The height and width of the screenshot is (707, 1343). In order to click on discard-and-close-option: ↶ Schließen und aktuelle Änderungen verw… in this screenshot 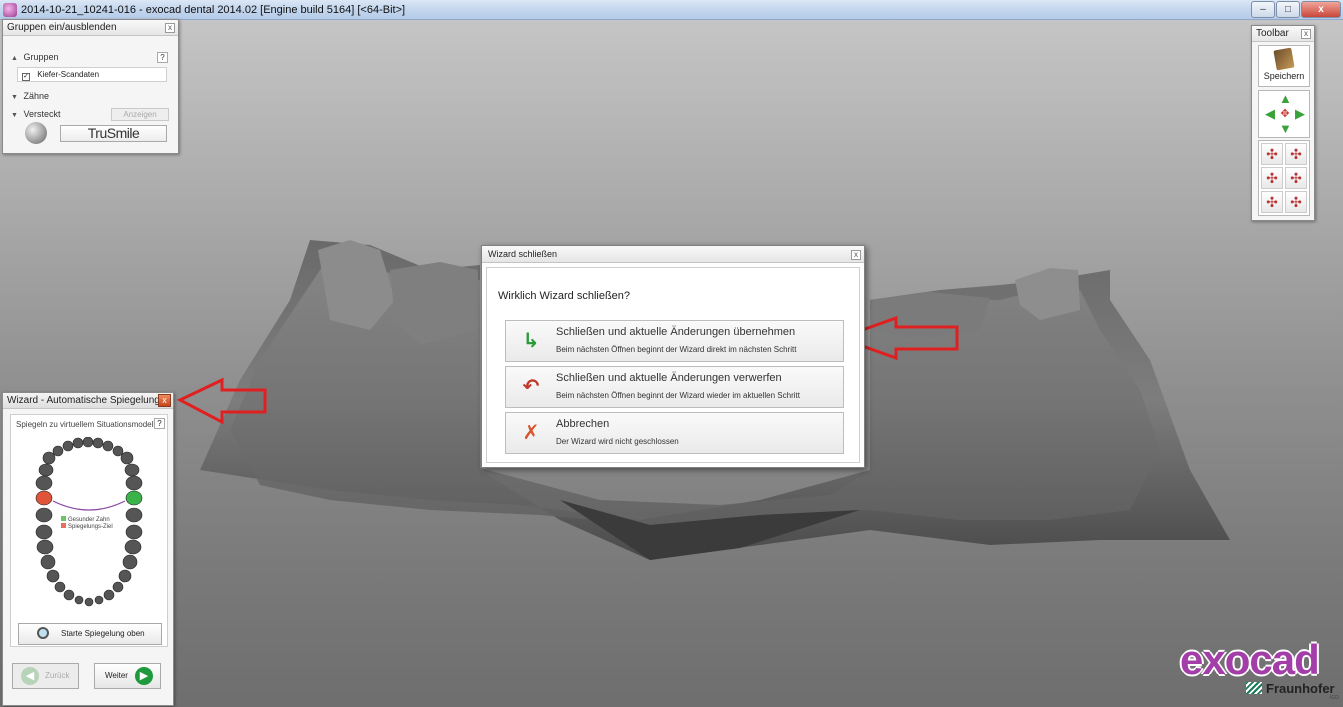, I will do `click(674, 387)`.